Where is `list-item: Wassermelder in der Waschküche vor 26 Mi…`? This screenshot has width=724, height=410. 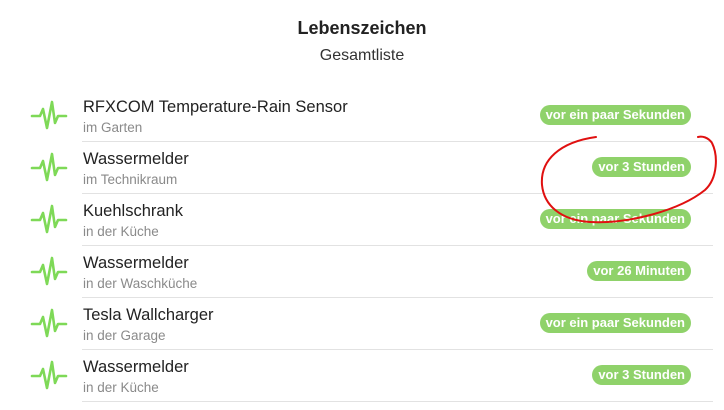
list-item: Wassermelder in der Waschküche vor 26 Mi… is located at coordinates (362, 272).